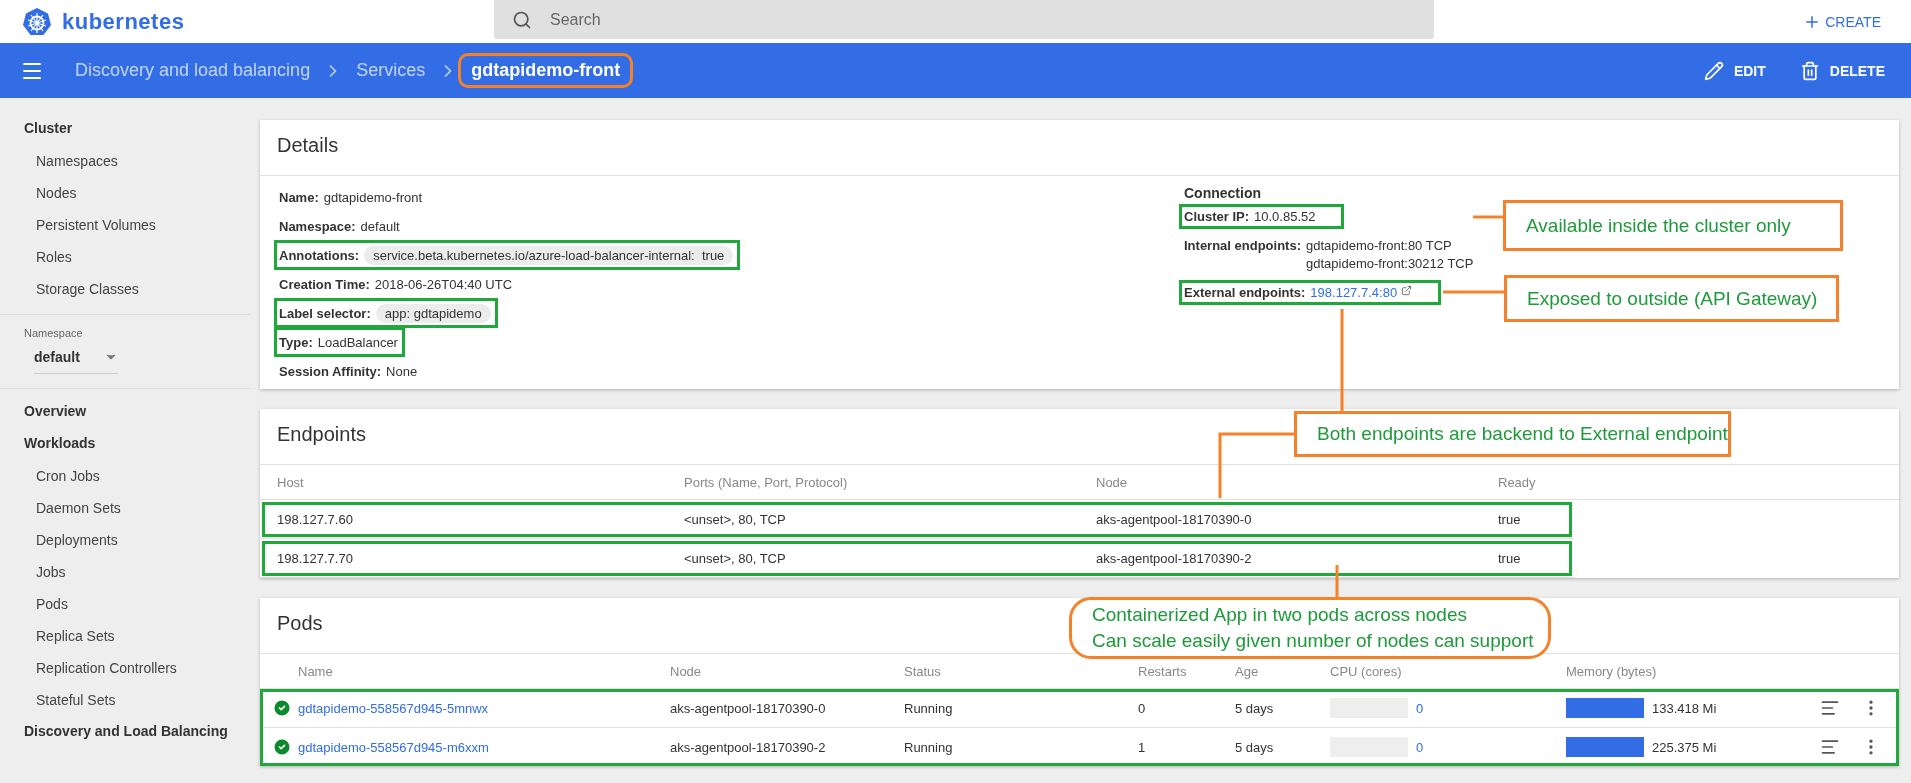 The height and width of the screenshot is (783, 1911). What do you see at coordinates (402, 371) in the screenshot?
I see `field-value: None` at bounding box center [402, 371].